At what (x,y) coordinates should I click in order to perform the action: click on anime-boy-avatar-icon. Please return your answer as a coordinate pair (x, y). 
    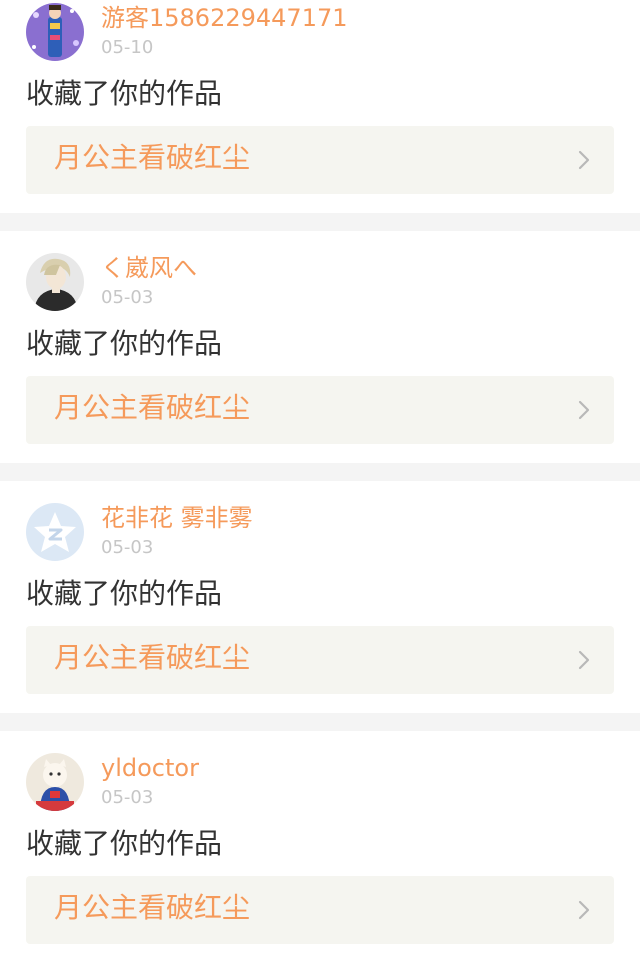
    Looking at the image, I should click on (55, 282).